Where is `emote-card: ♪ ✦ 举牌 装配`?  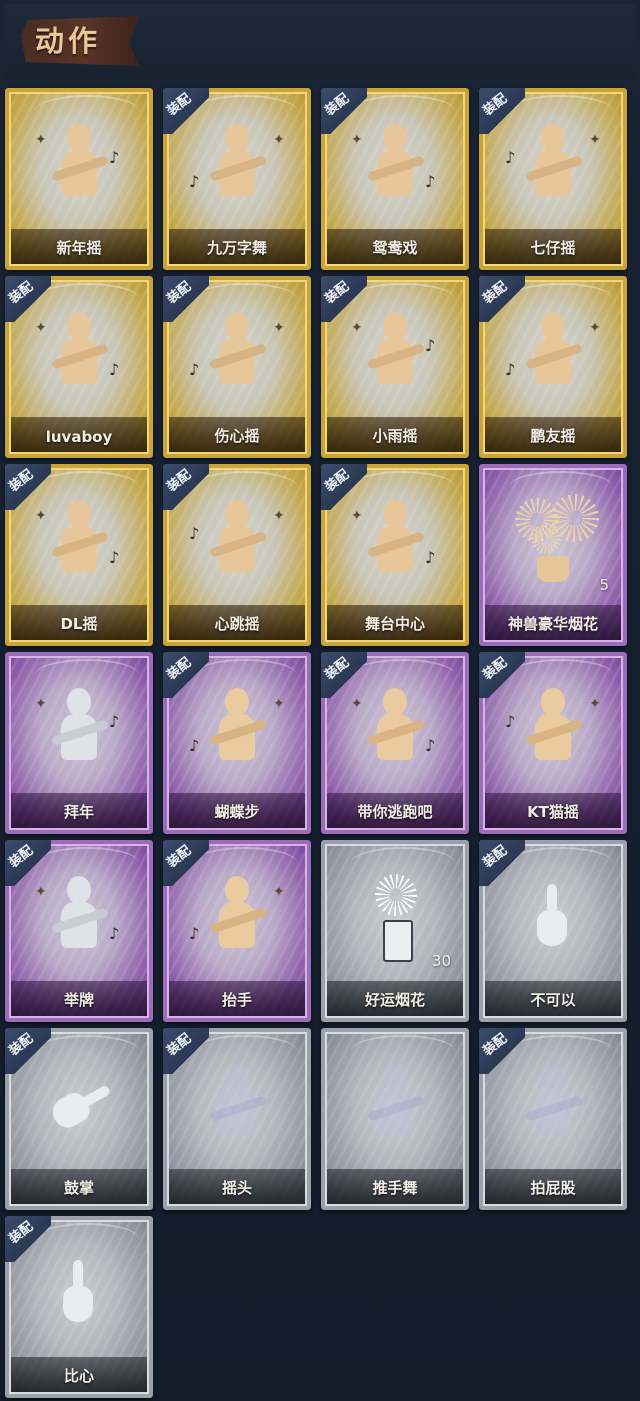 emote-card: ♪ ✦ 举牌 装配 is located at coordinates (79, 931).